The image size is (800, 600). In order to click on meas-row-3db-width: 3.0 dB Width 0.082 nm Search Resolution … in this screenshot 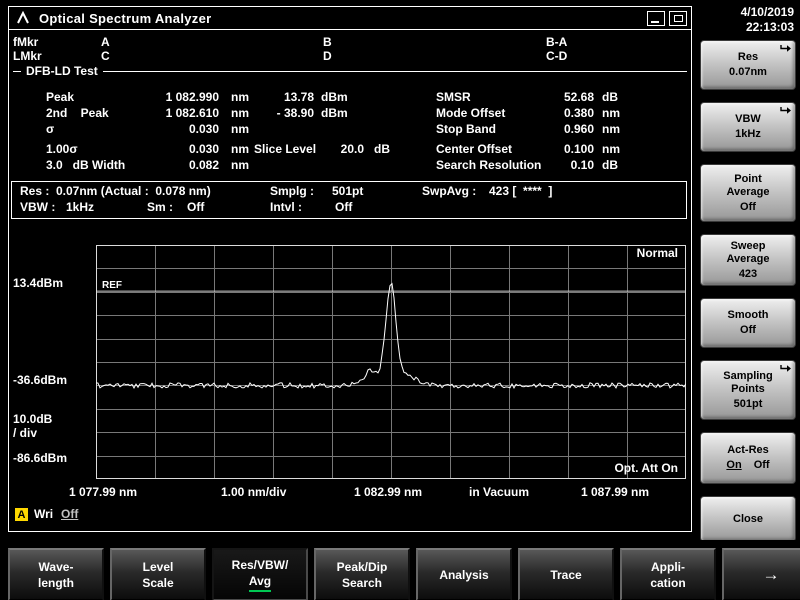, I will do `click(350, 166)`.